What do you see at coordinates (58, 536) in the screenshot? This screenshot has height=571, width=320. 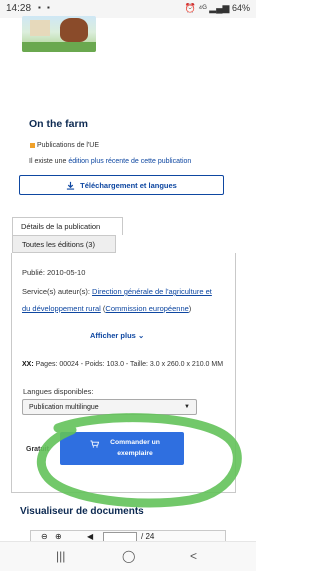 I see `zoom-in-icon: ⊕` at bounding box center [58, 536].